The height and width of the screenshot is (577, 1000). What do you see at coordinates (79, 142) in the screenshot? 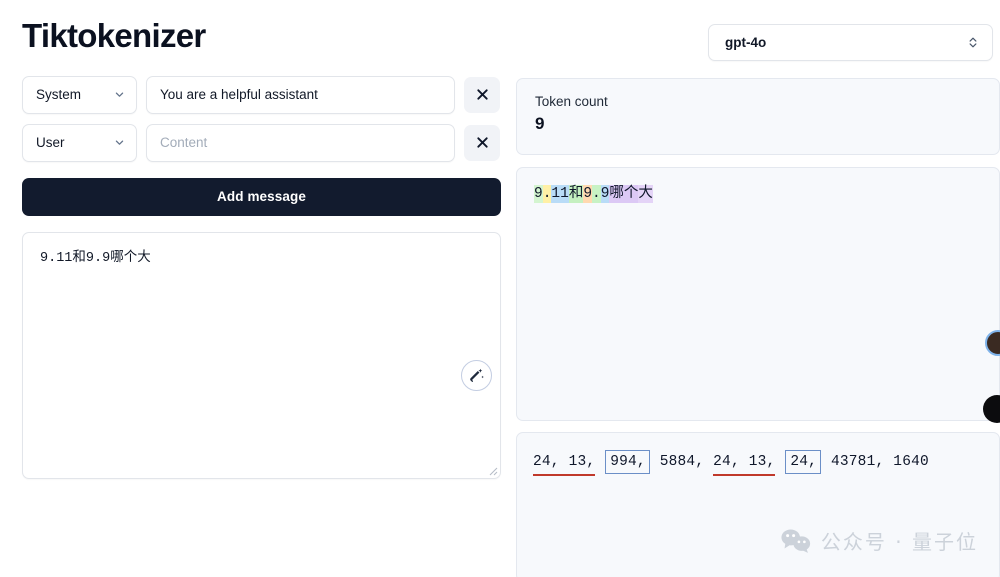
I see `role-select-user: User` at bounding box center [79, 142].